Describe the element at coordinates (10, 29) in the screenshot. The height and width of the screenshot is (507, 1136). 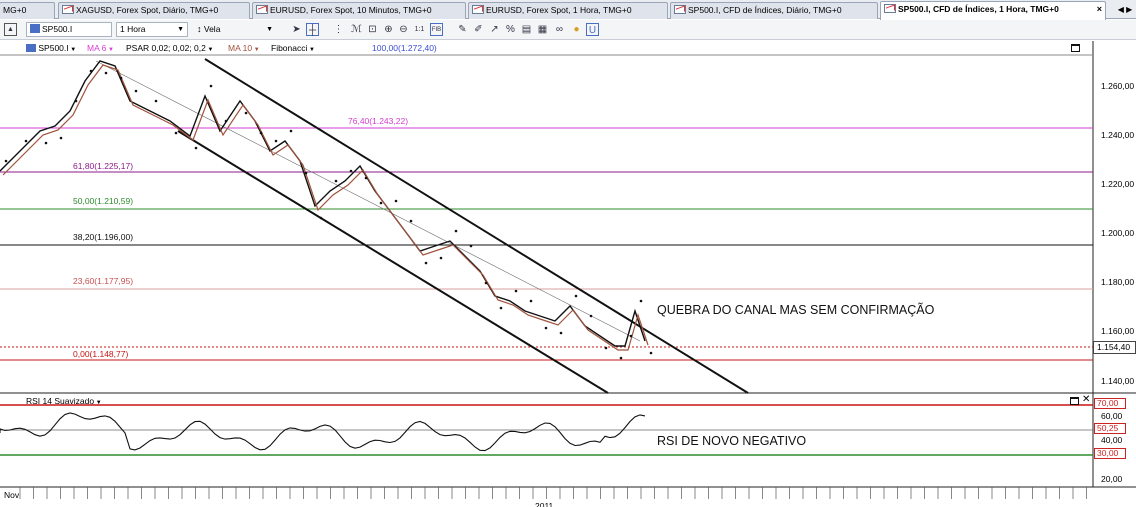
I see `collapse-icon: ▲` at that location.